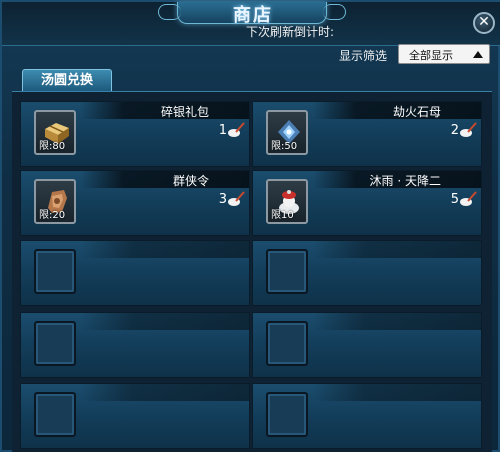  I want to click on item-name: 沐雨 · 天降二, so click(405, 181).